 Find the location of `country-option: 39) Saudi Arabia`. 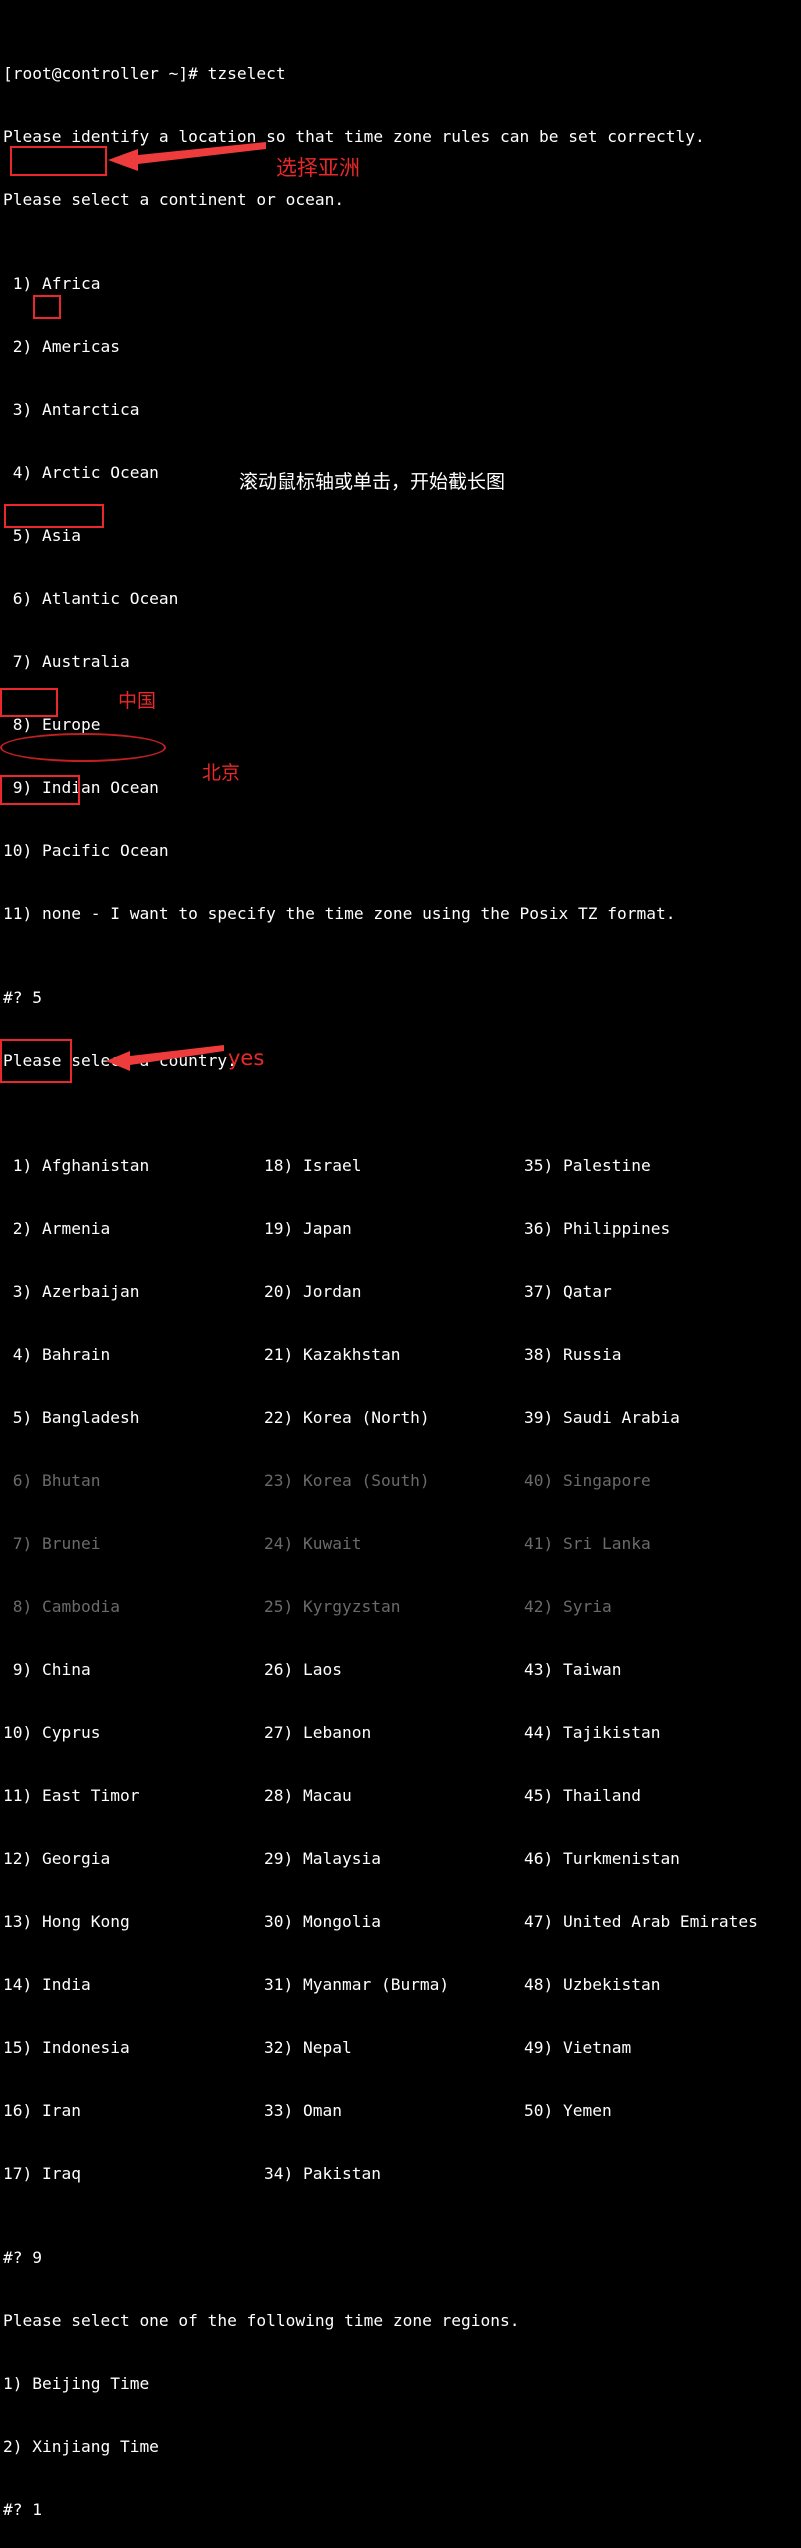

country-option: 39) Saudi Arabia is located at coordinates (602, 1417).